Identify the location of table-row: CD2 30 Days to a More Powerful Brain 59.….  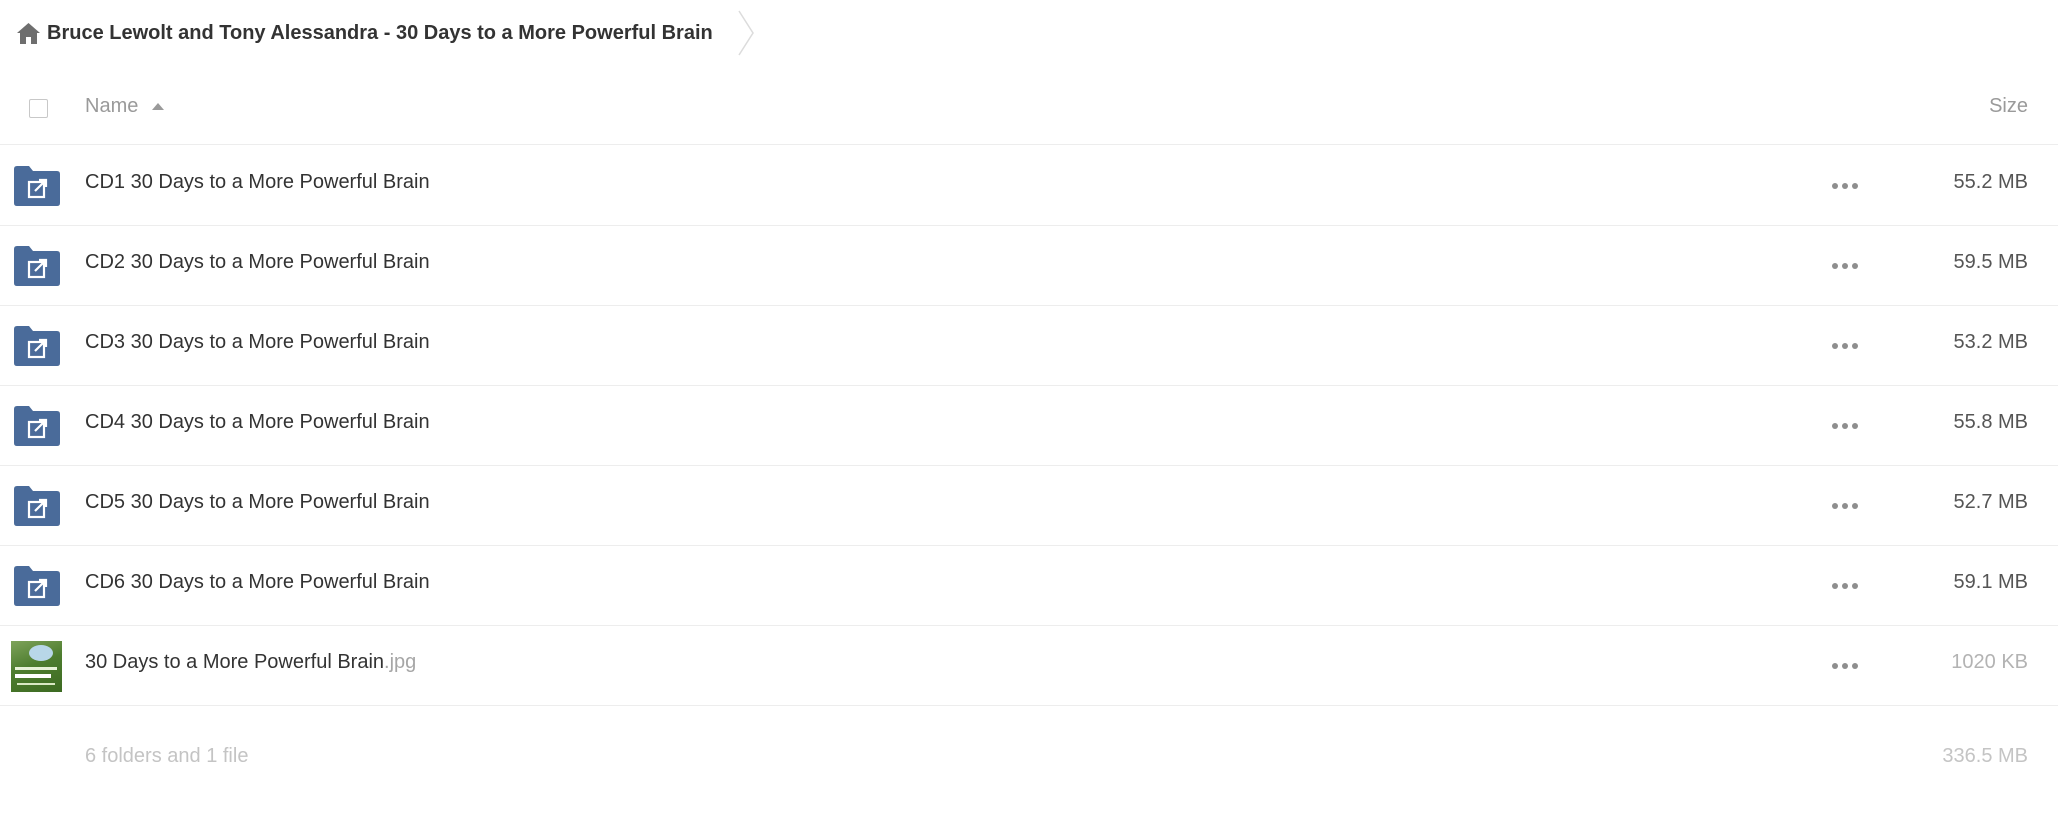
(1029, 266).